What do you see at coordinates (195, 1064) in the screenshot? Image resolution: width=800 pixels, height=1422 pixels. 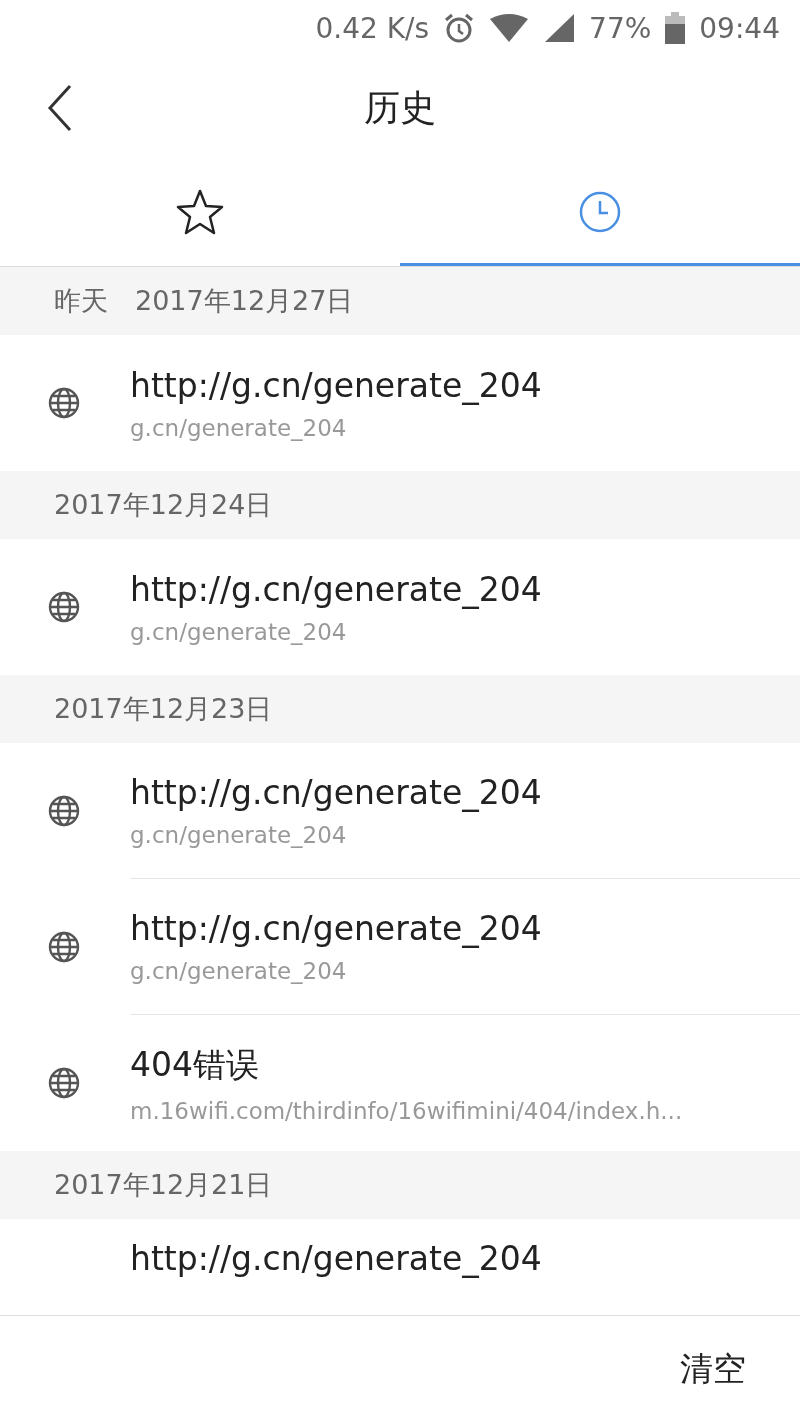 I see `page-title-text: 404错误` at bounding box center [195, 1064].